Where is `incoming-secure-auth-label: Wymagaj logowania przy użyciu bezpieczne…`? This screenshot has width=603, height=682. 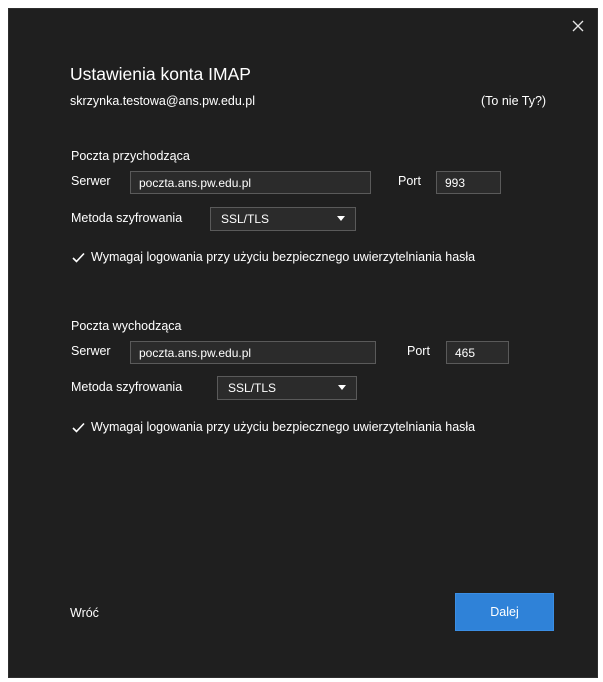
incoming-secure-auth-label: Wymagaj logowania przy użyciu bezpieczne… is located at coordinates (283, 257).